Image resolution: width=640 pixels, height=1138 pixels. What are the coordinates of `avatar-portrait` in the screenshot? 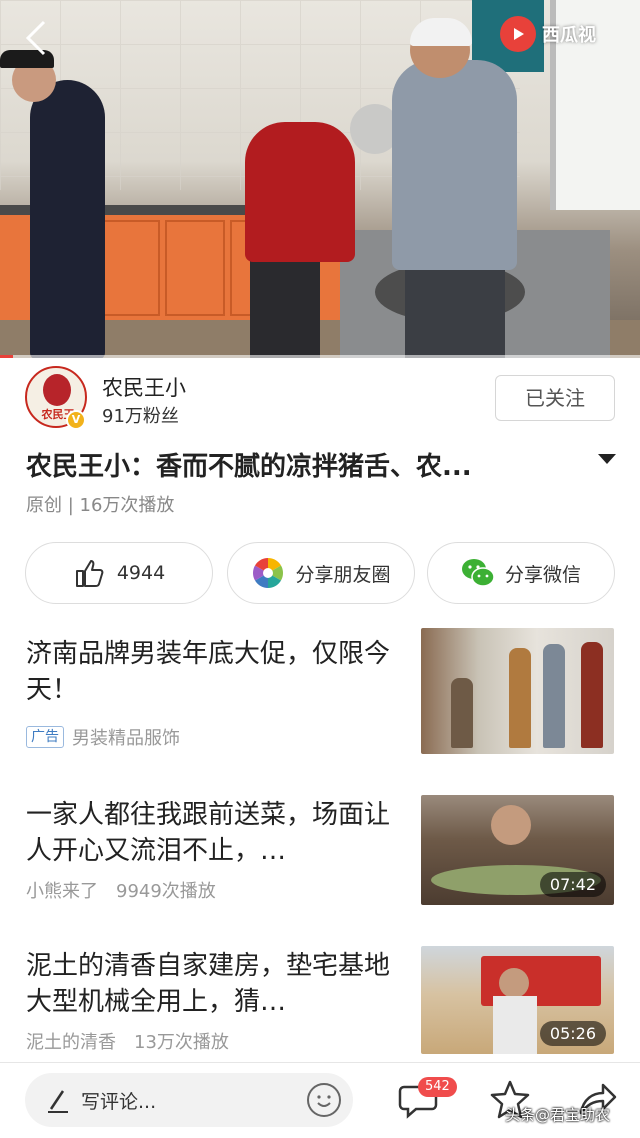 It's located at (57, 390).